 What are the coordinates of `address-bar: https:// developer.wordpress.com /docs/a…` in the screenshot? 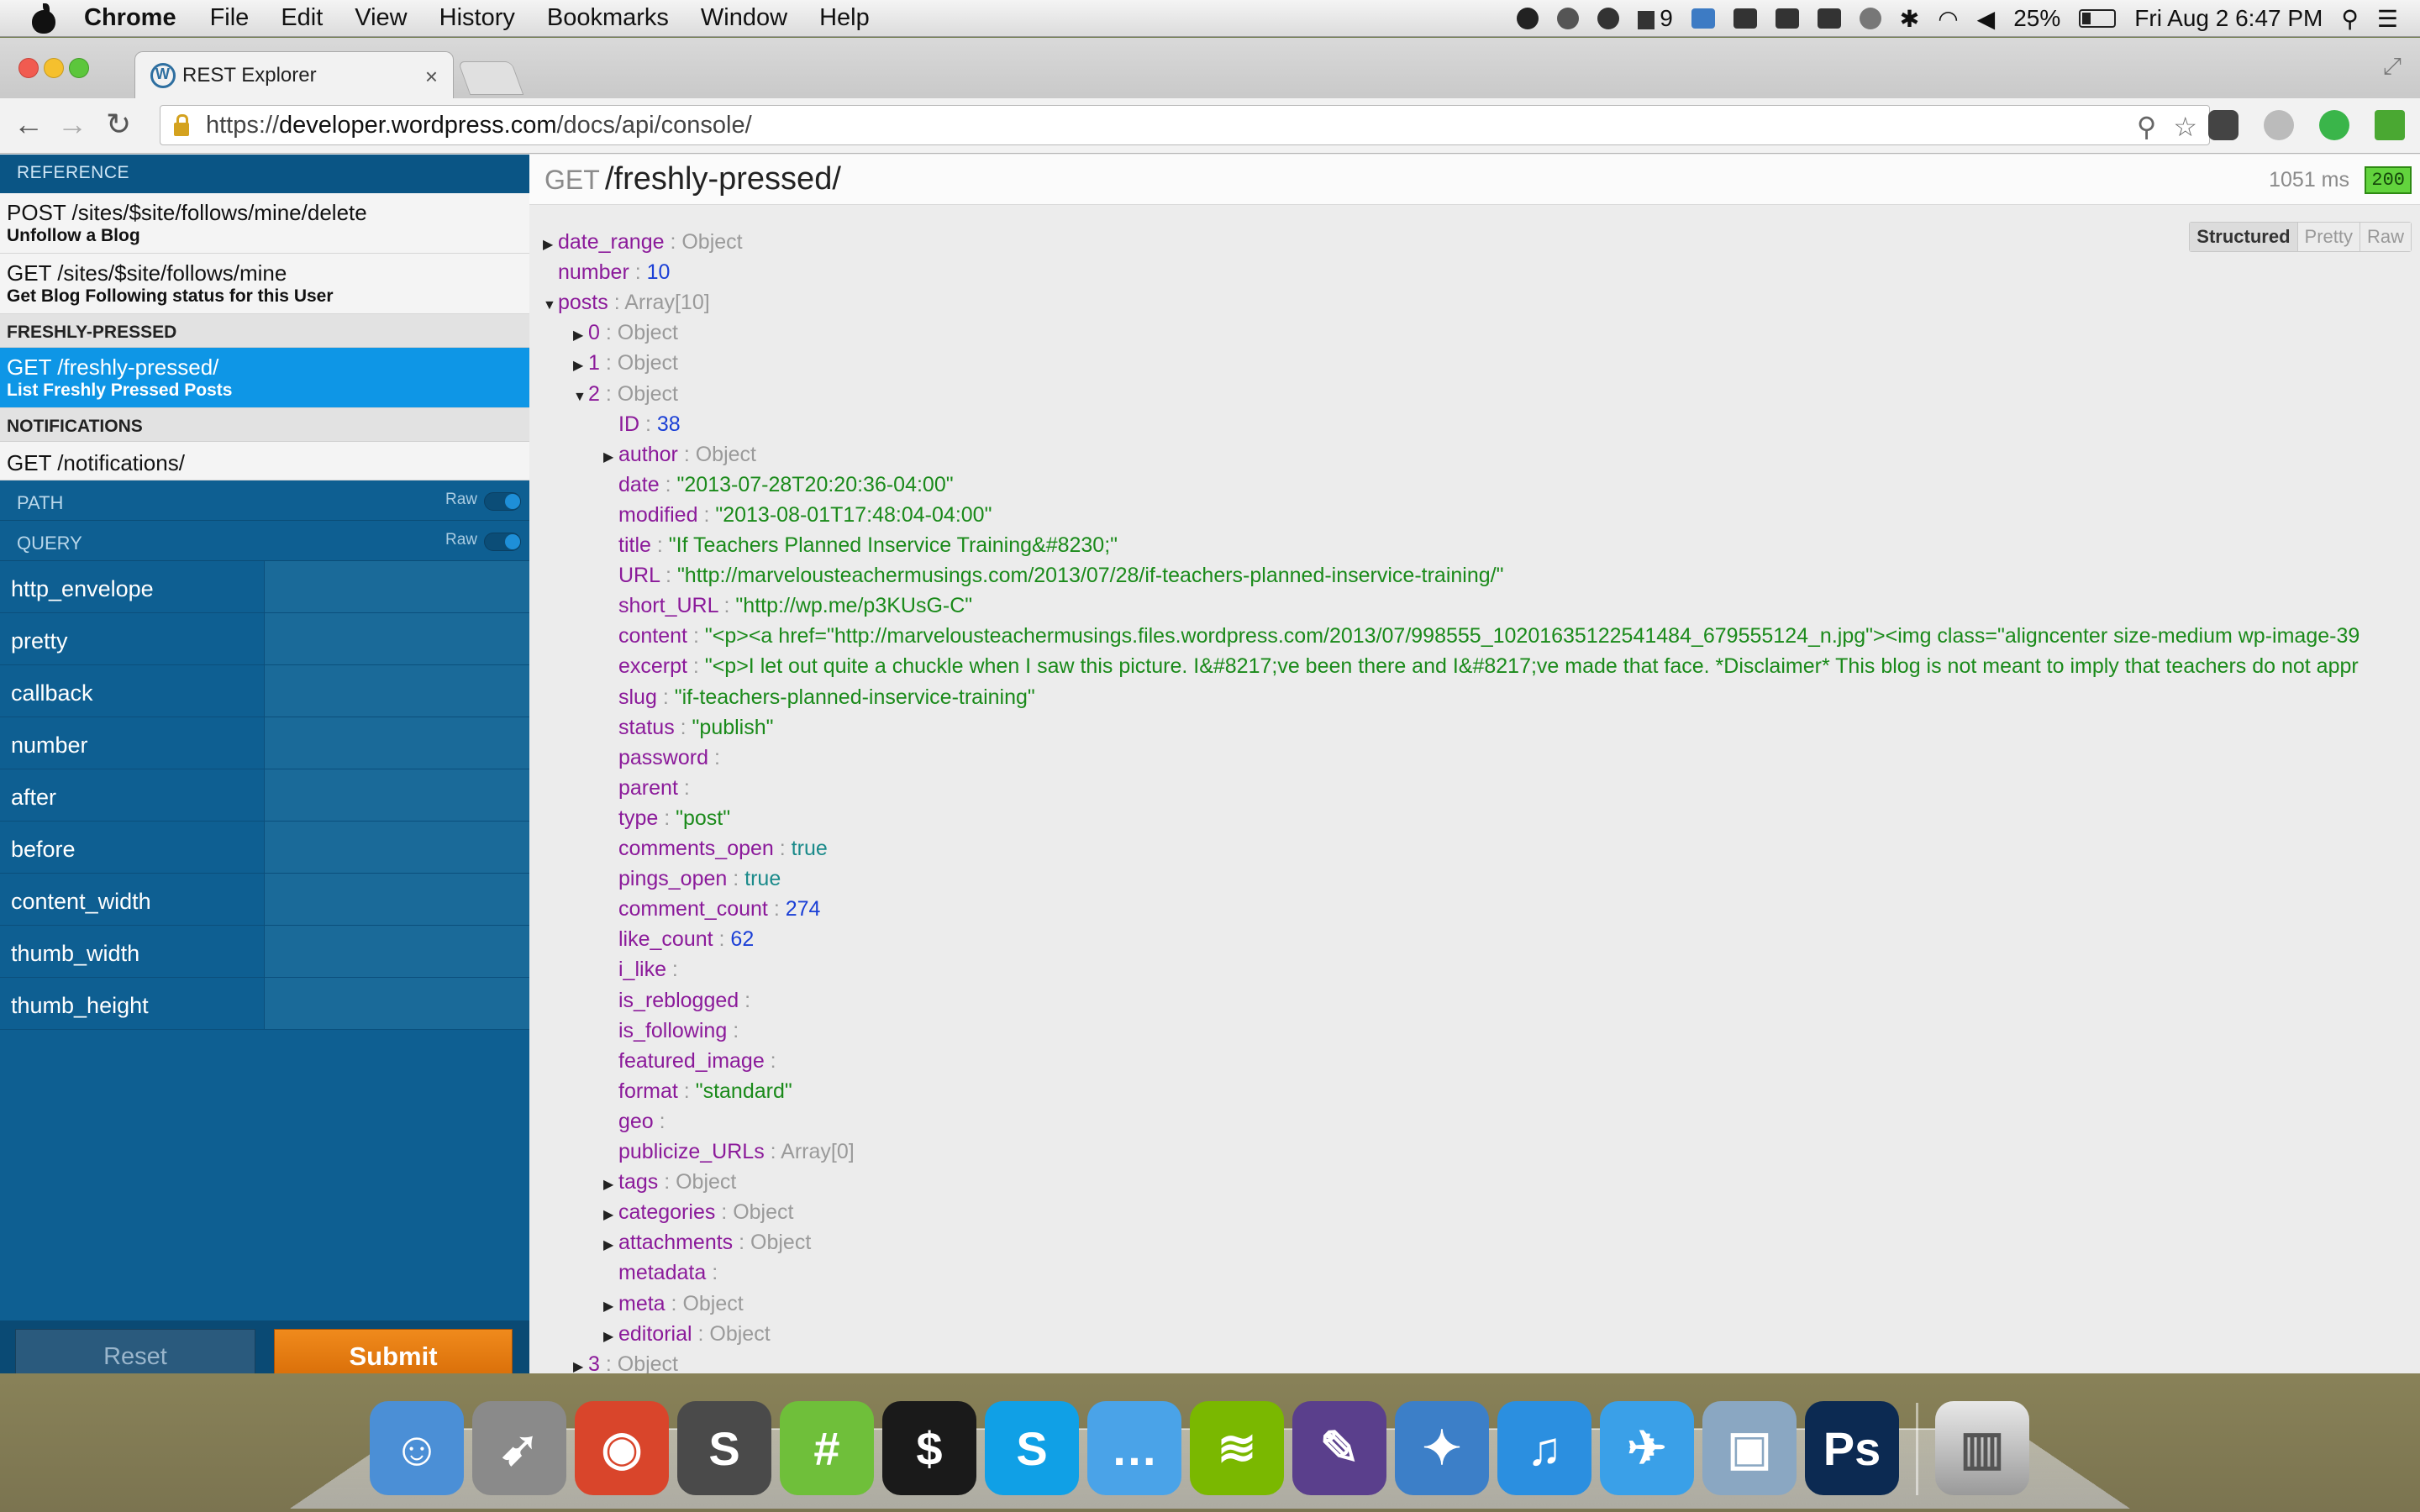 It's located at (1185, 125).